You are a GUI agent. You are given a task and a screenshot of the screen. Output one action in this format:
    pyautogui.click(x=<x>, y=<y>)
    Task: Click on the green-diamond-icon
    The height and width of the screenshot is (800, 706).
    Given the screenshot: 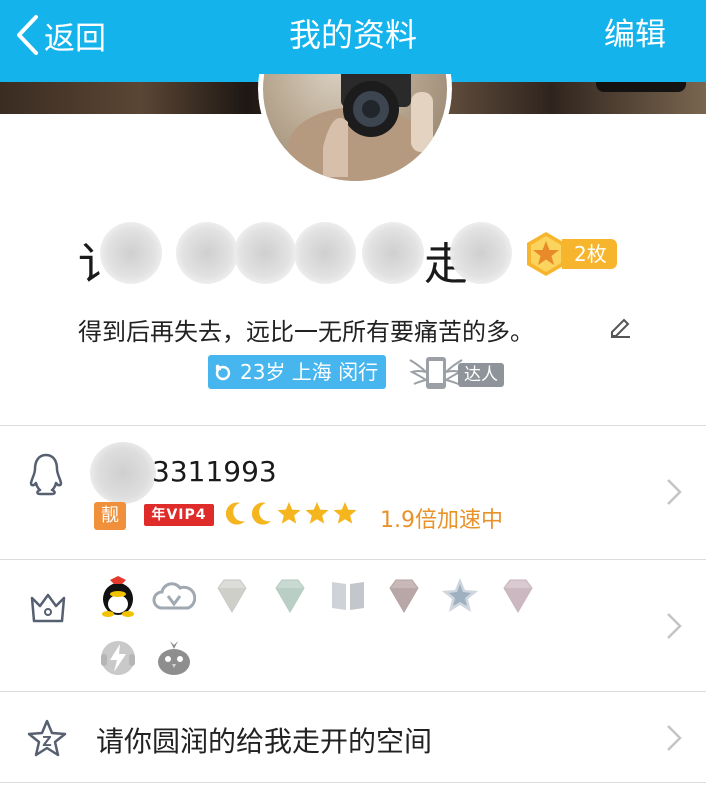 What is the action you would take?
    pyautogui.click(x=290, y=596)
    